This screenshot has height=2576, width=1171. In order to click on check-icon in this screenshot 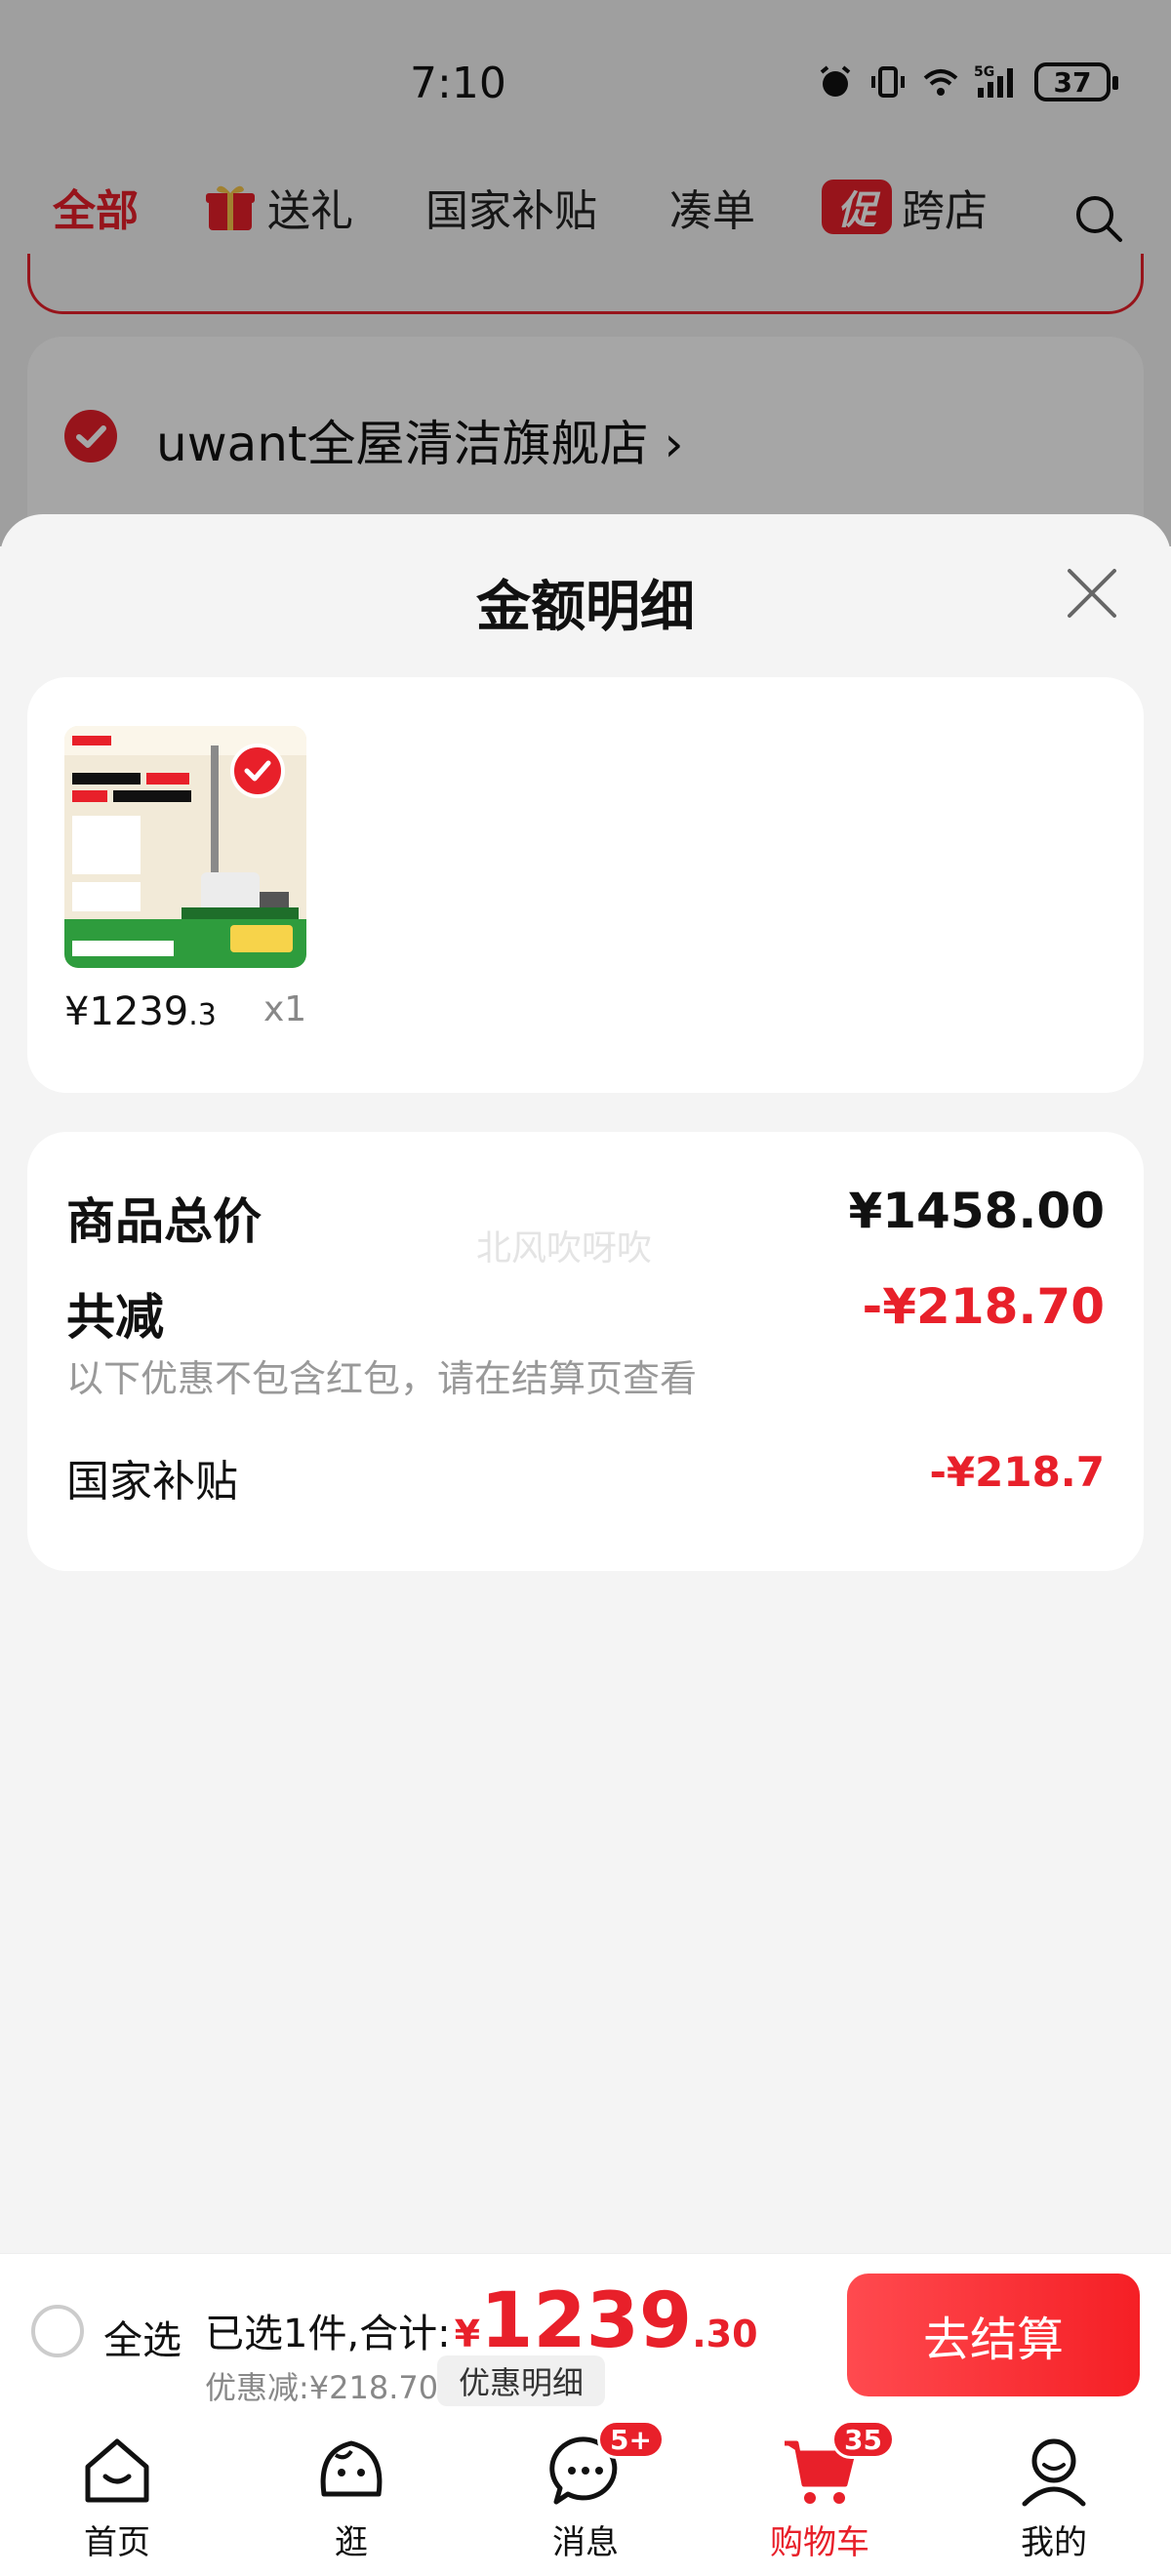, I will do `click(257, 771)`.